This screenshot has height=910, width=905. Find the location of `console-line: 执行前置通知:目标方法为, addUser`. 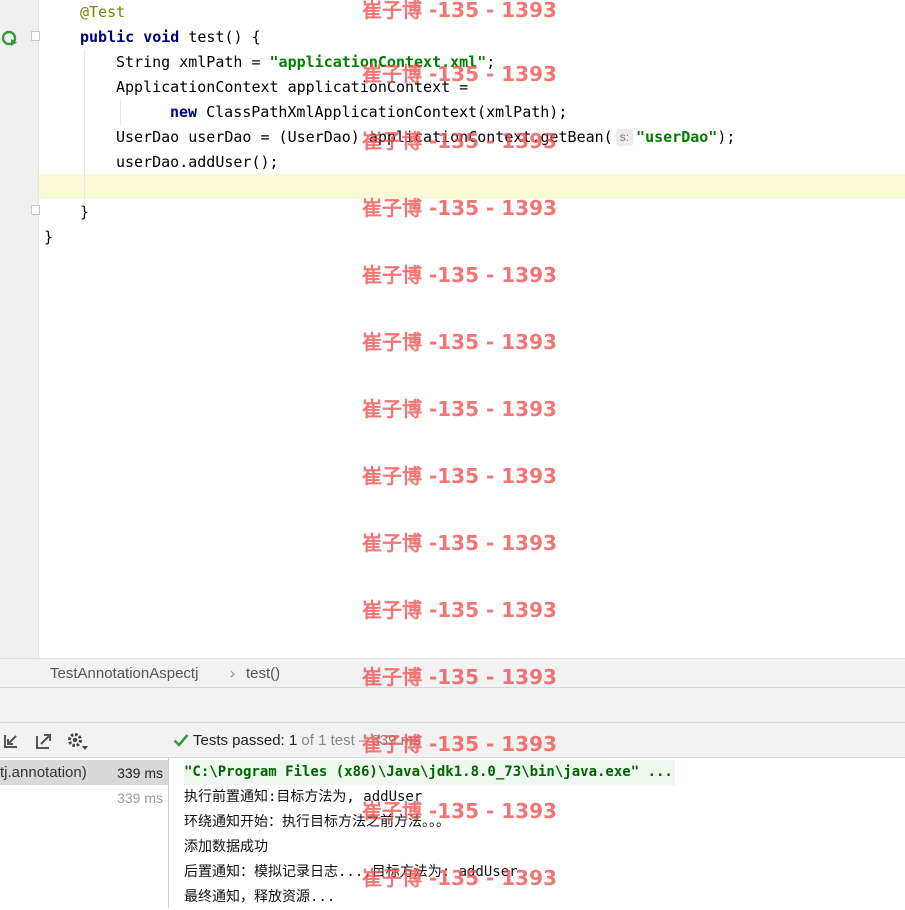

console-line: 执行前置通知:目标方法为, addUser is located at coordinates (303, 797).